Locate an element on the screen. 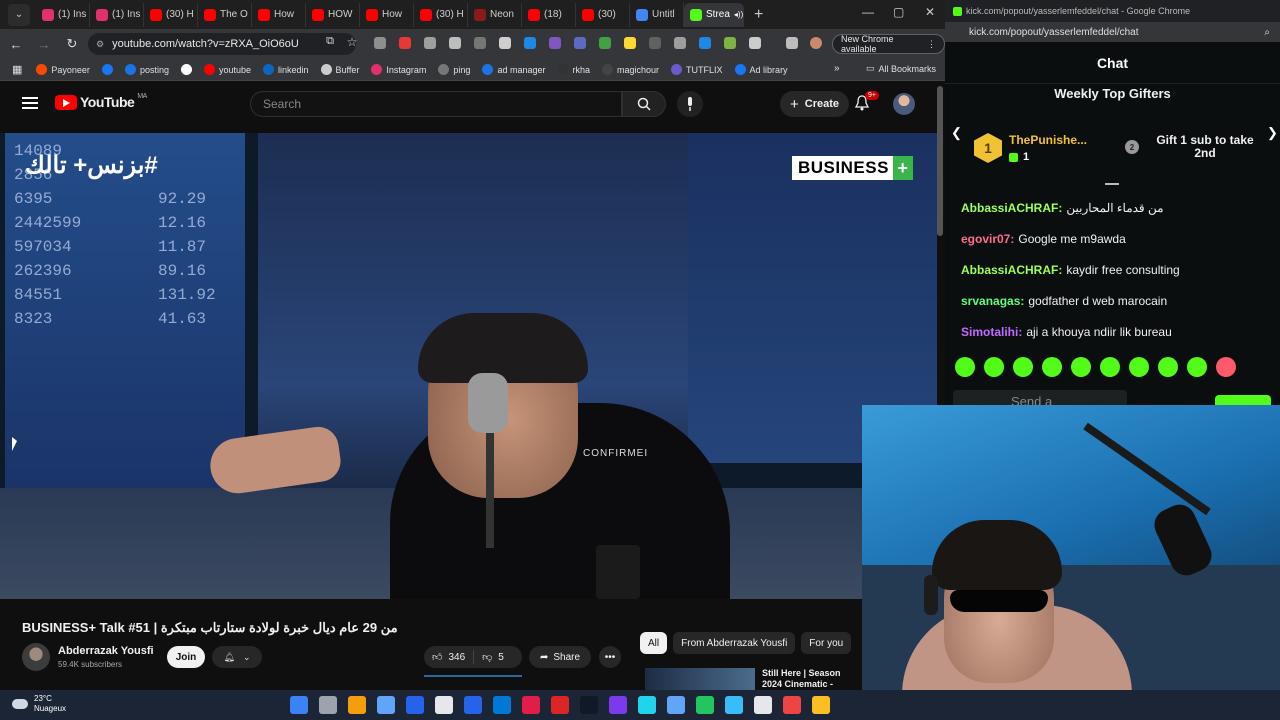  tab-search-button: ⌄ is located at coordinates (19, 14).